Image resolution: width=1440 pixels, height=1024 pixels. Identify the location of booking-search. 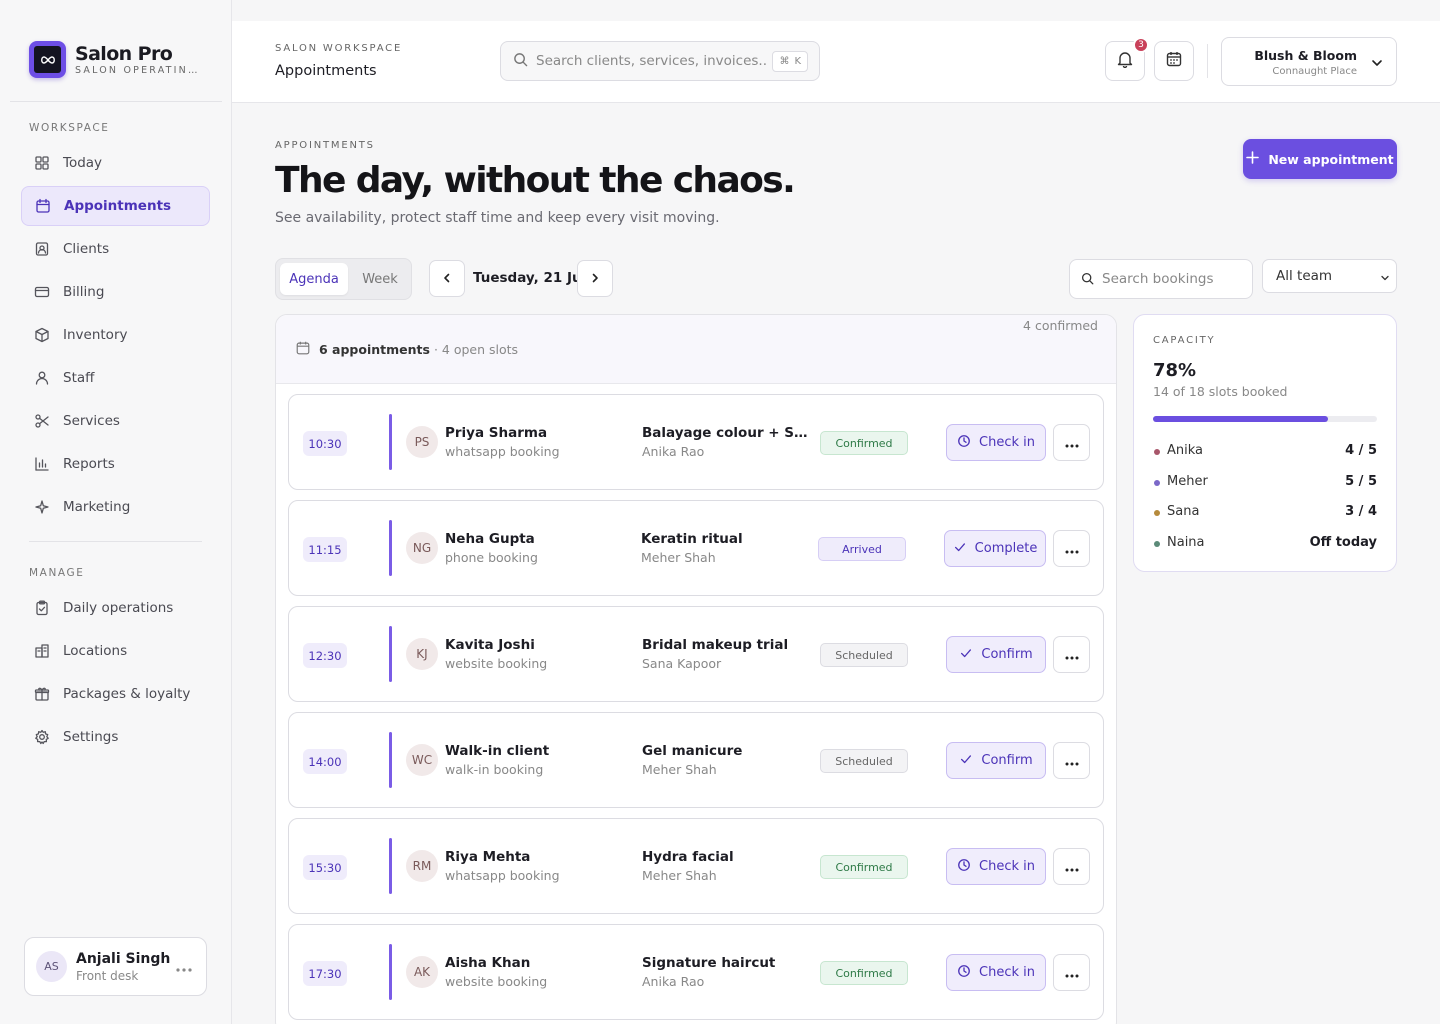
(1161, 279).